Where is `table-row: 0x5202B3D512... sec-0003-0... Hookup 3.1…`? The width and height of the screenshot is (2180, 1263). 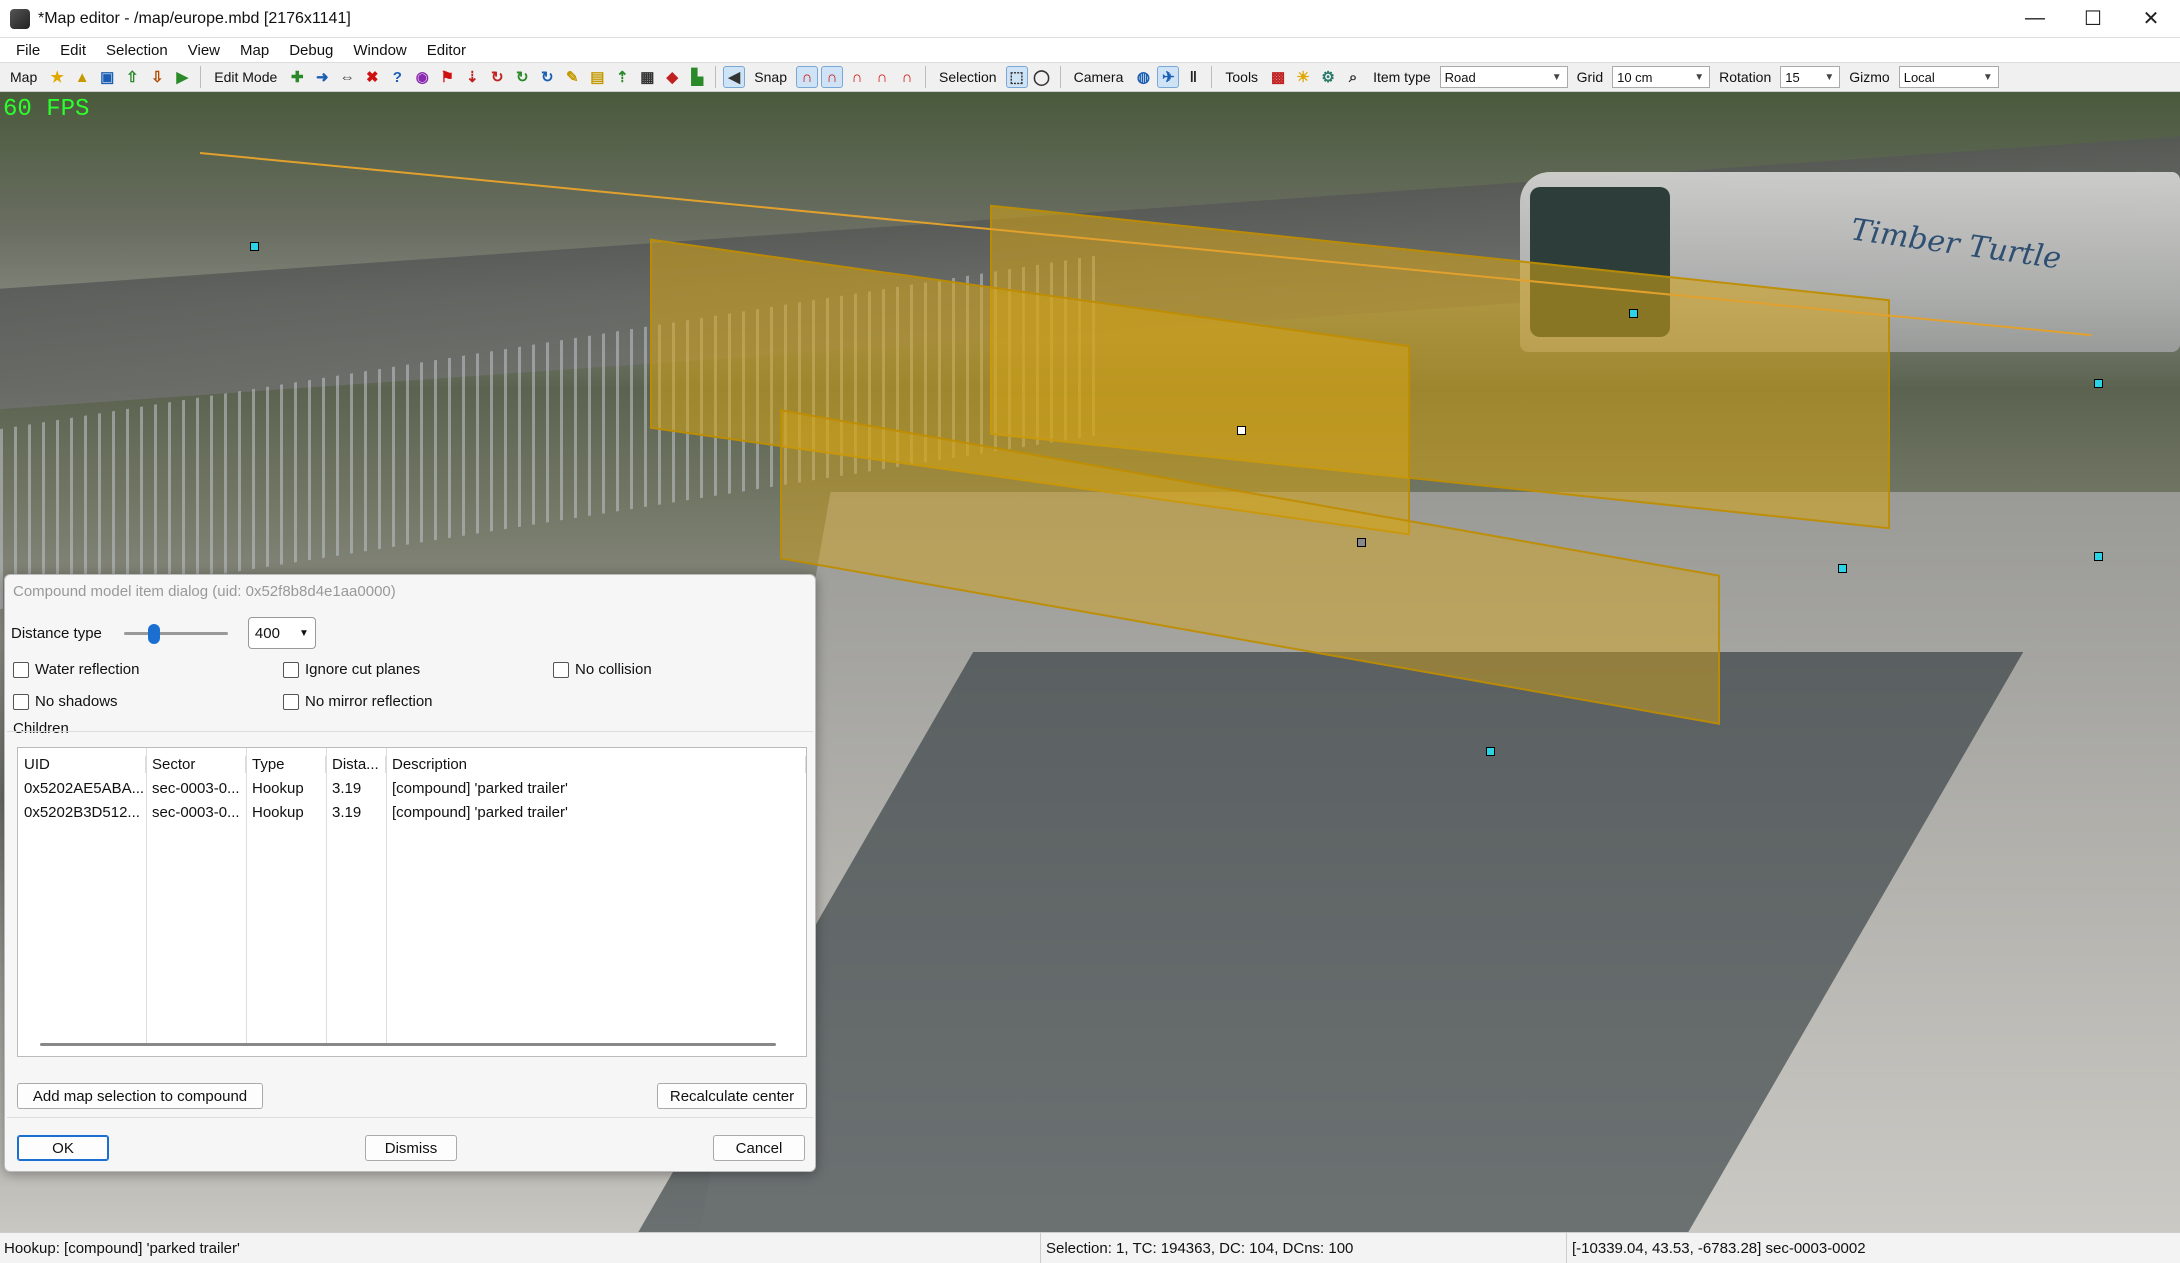 table-row: 0x5202B3D512... sec-0003-0... Hookup 3.1… is located at coordinates (412, 812).